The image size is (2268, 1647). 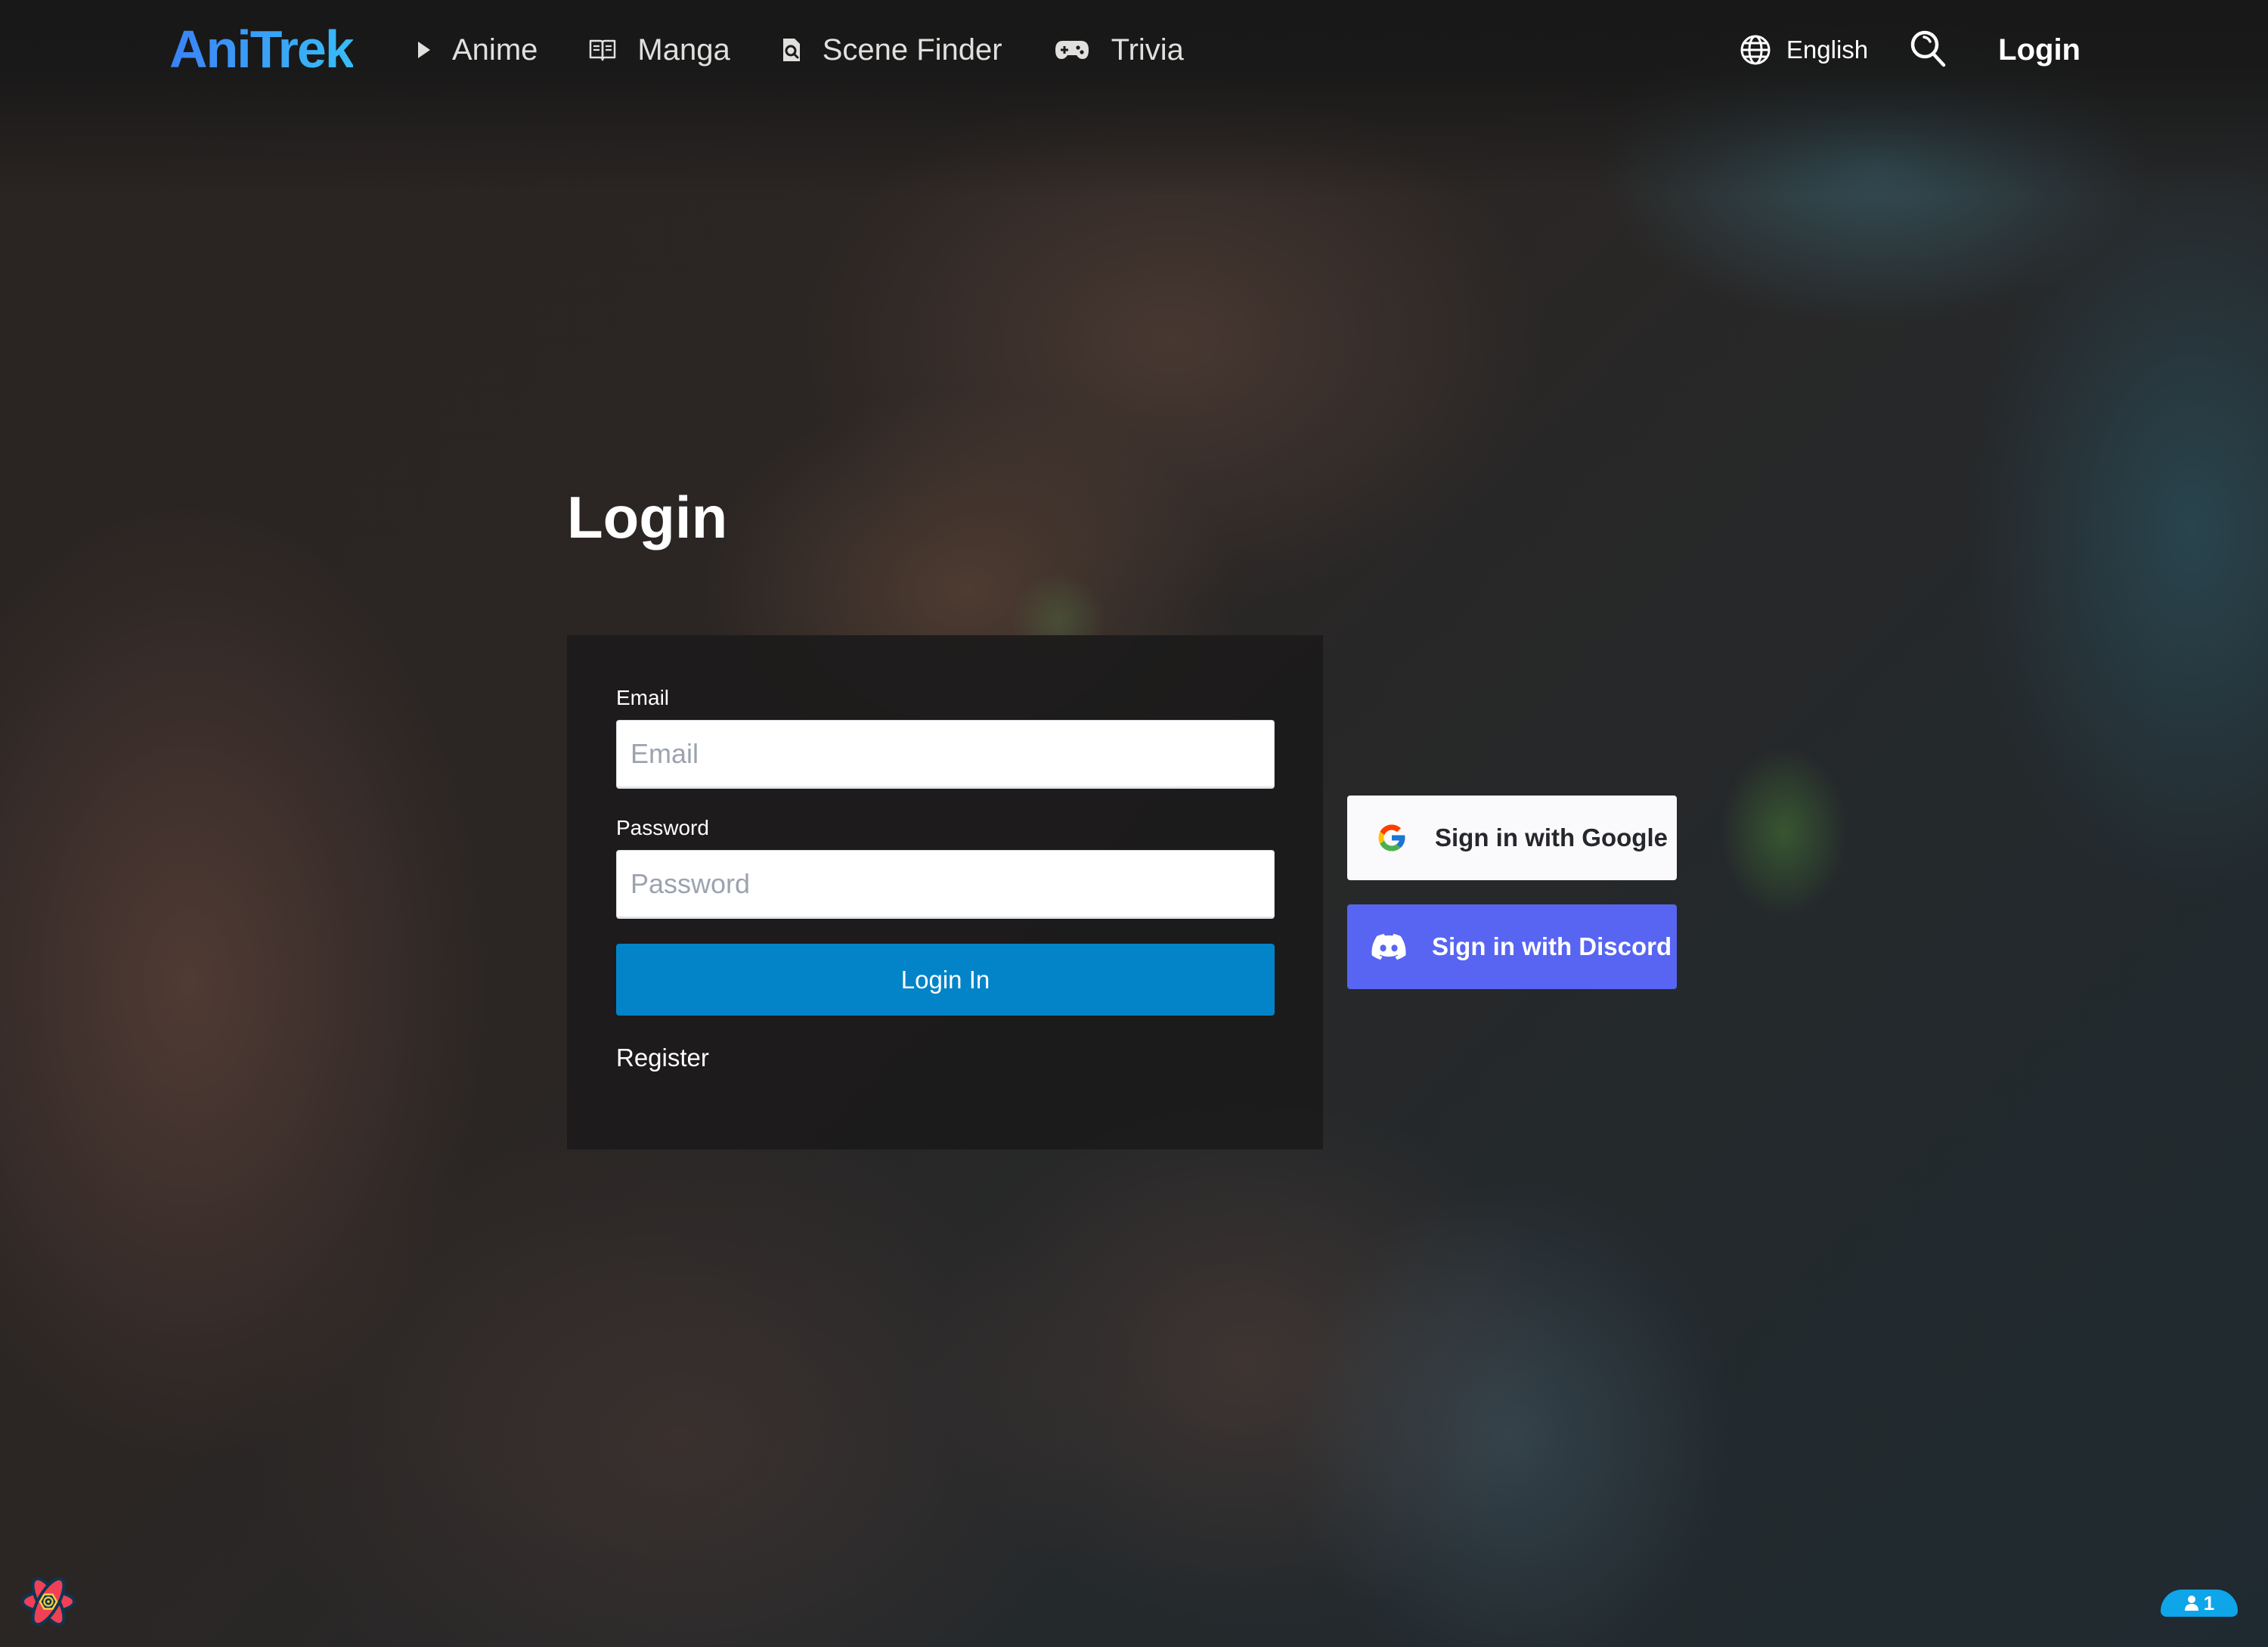 I want to click on password-input, so click(x=945, y=884).